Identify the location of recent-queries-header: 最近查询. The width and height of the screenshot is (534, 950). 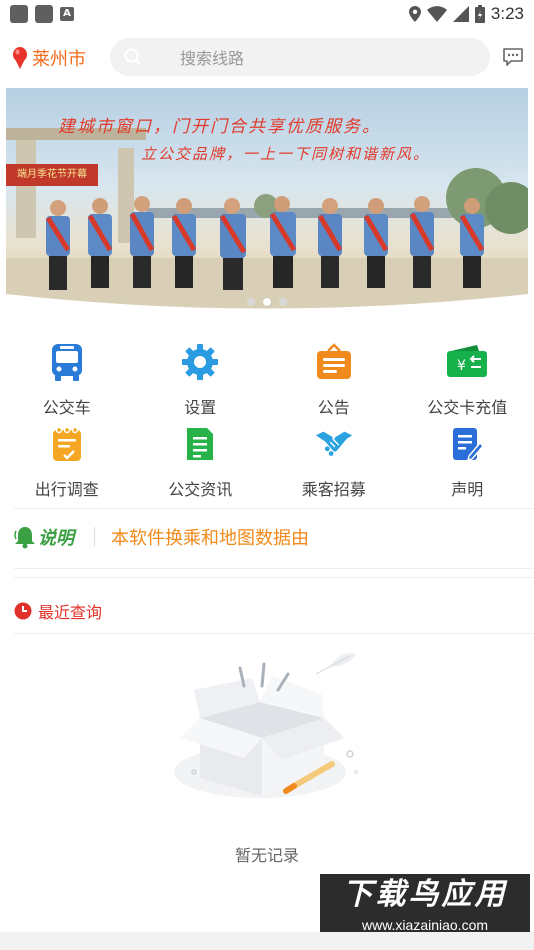
(274, 611).